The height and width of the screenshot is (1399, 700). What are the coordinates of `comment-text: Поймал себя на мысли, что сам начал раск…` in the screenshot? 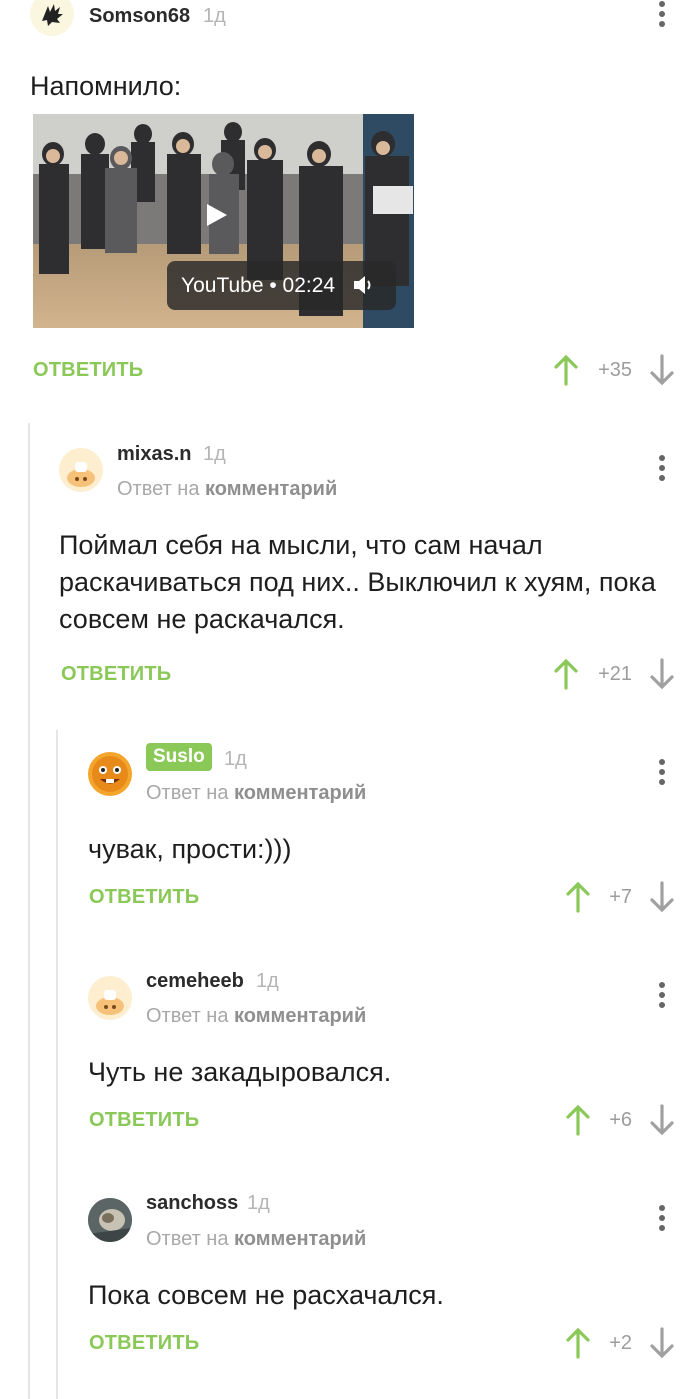 It's located at (357, 582).